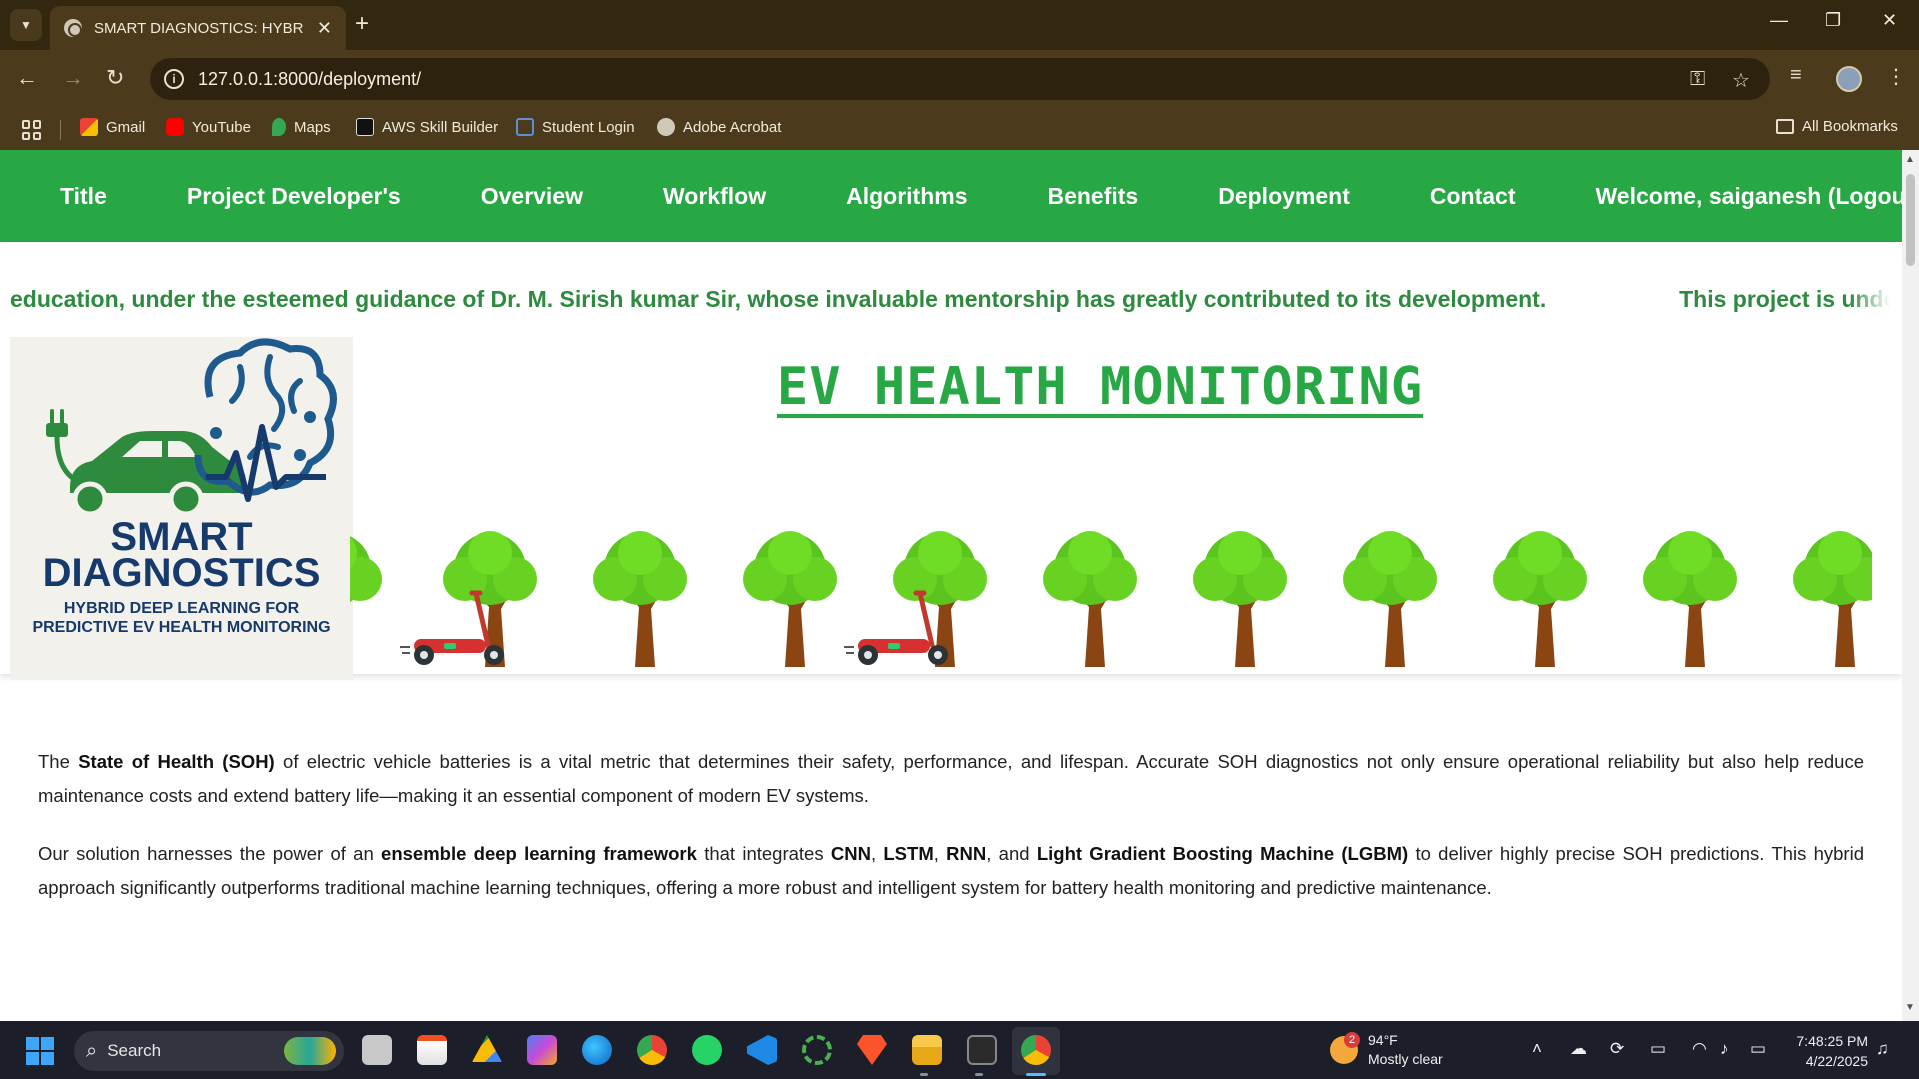  What do you see at coordinates (714, 196) in the screenshot?
I see `nav-workflow: Workflow` at bounding box center [714, 196].